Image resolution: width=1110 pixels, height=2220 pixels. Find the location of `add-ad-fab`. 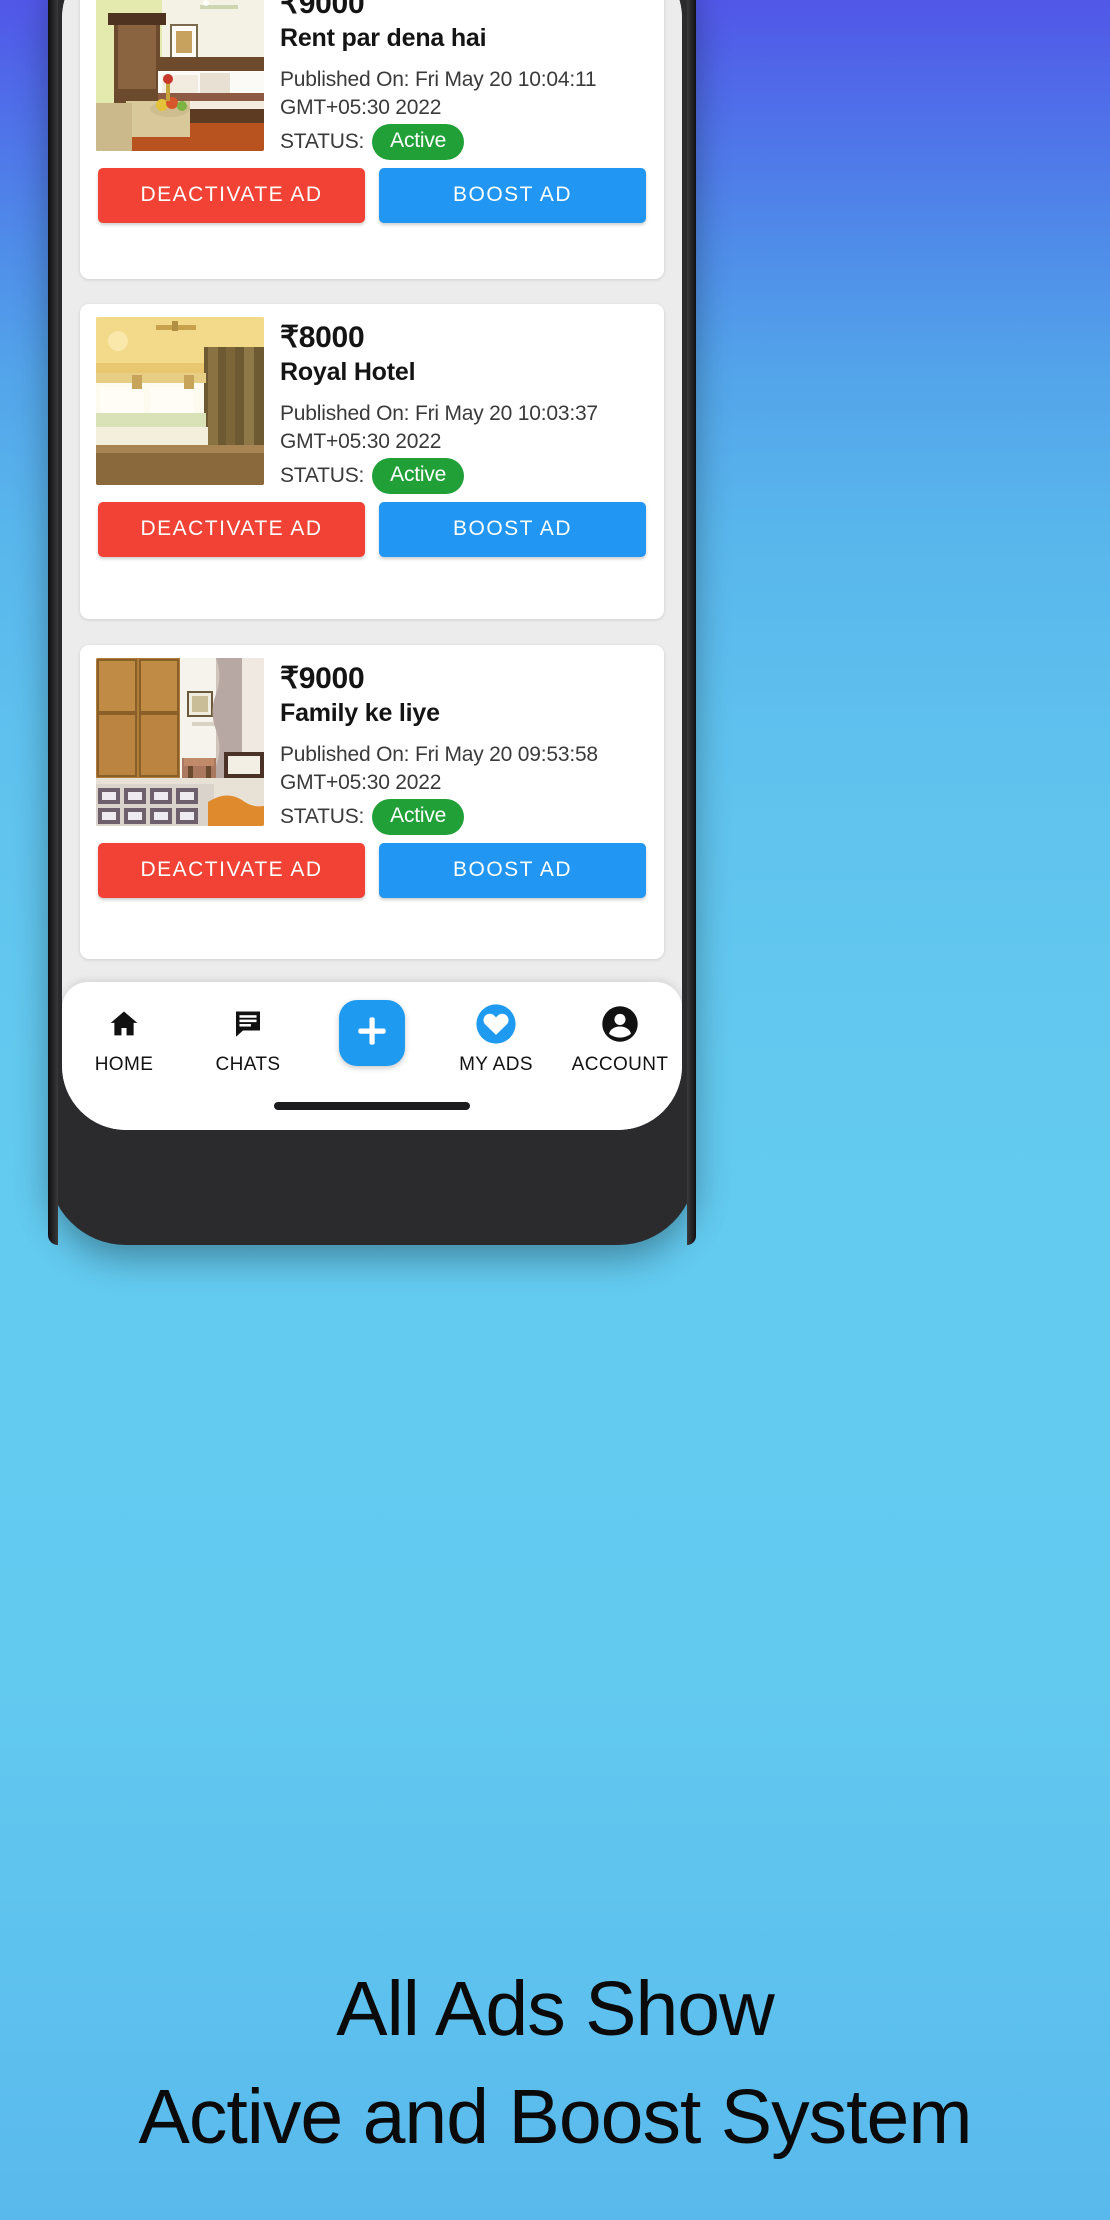

add-ad-fab is located at coordinates (372, 1046).